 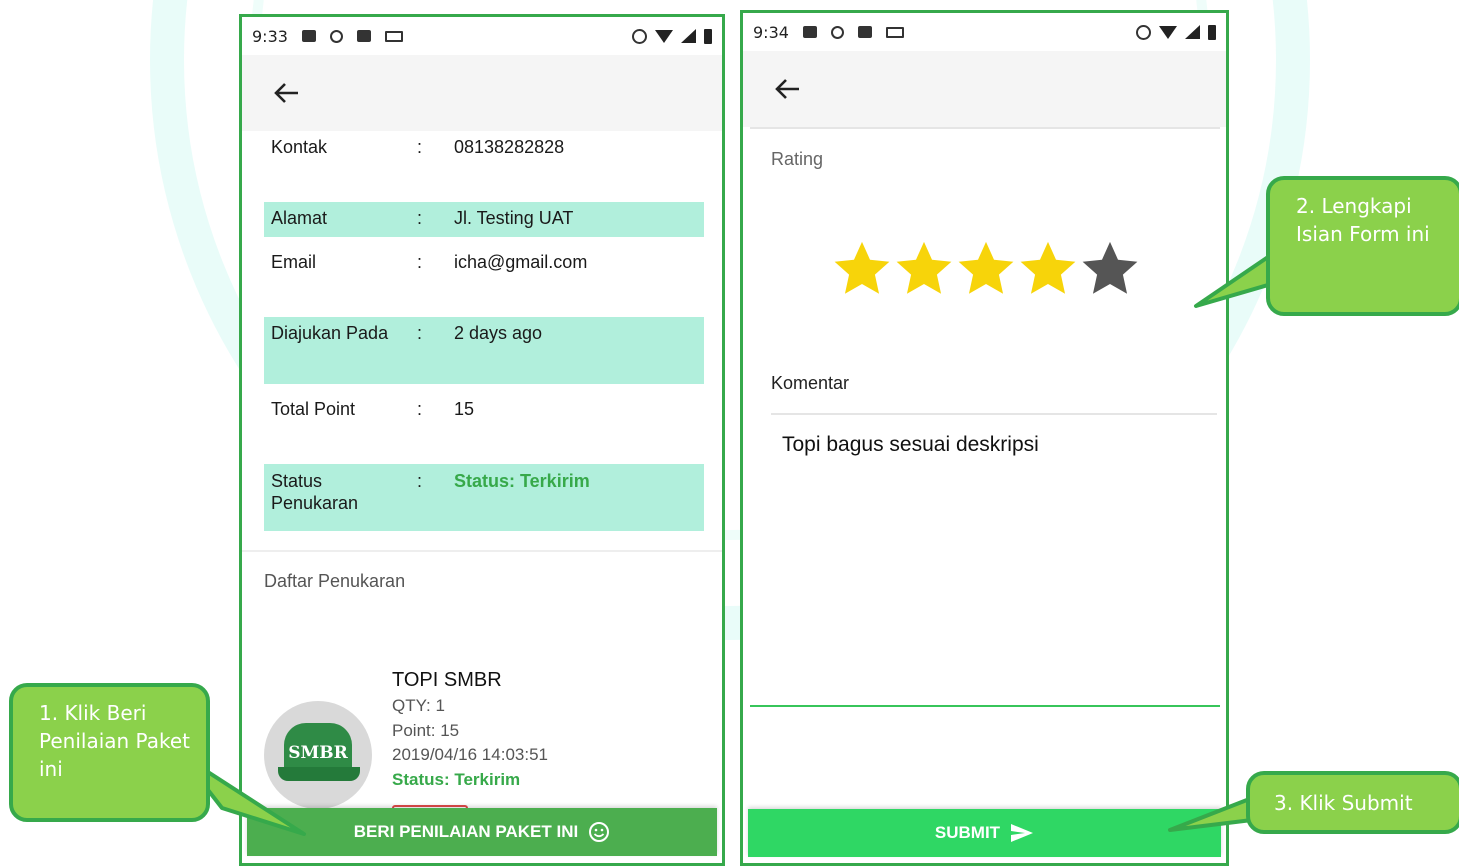 What do you see at coordinates (299, 147) in the screenshot?
I see `detail-label: Kontak` at bounding box center [299, 147].